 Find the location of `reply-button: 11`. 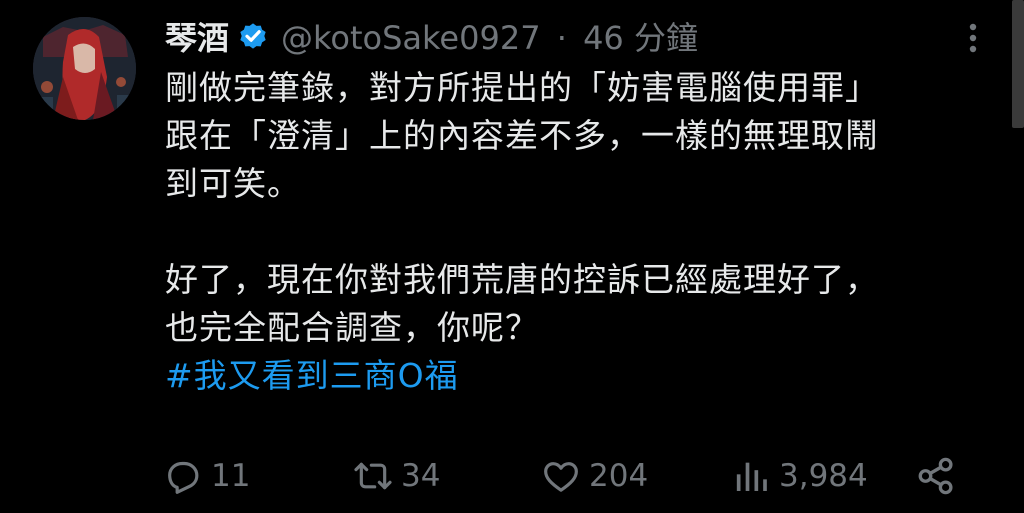

reply-button: 11 is located at coordinates (206, 476).